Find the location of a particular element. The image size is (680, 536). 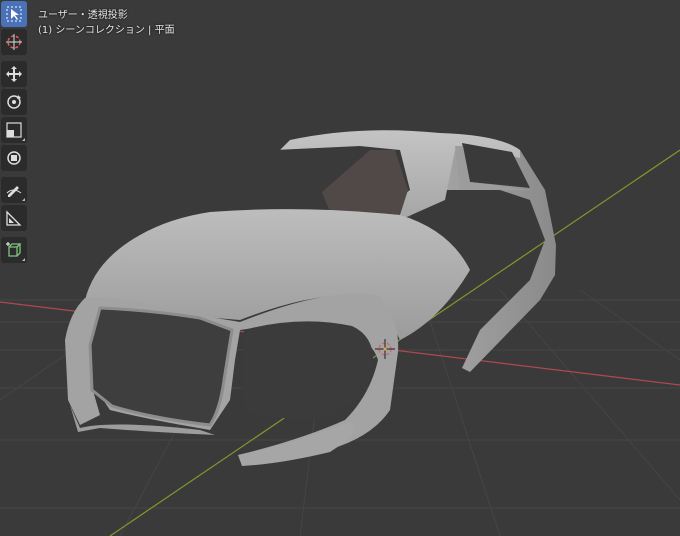

select-box-tool-button is located at coordinates (14, 14).